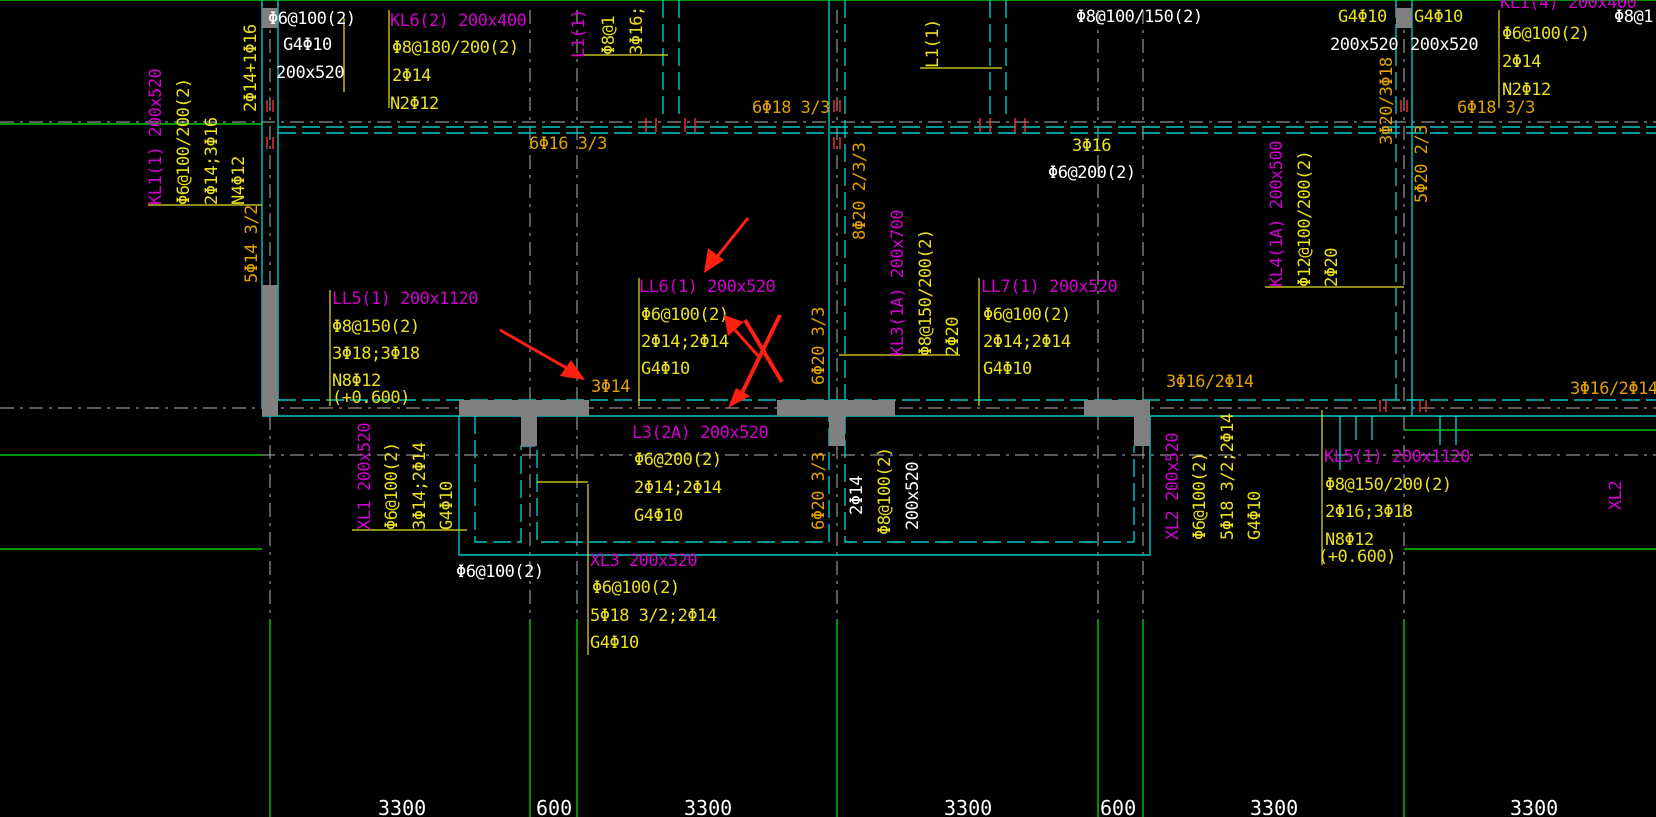 This screenshot has height=817, width=1656. What do you see at coordinates (913, 496) in the screenshot?
I see `label-200x520-v: 200x520` at bounding box center [913, 496].